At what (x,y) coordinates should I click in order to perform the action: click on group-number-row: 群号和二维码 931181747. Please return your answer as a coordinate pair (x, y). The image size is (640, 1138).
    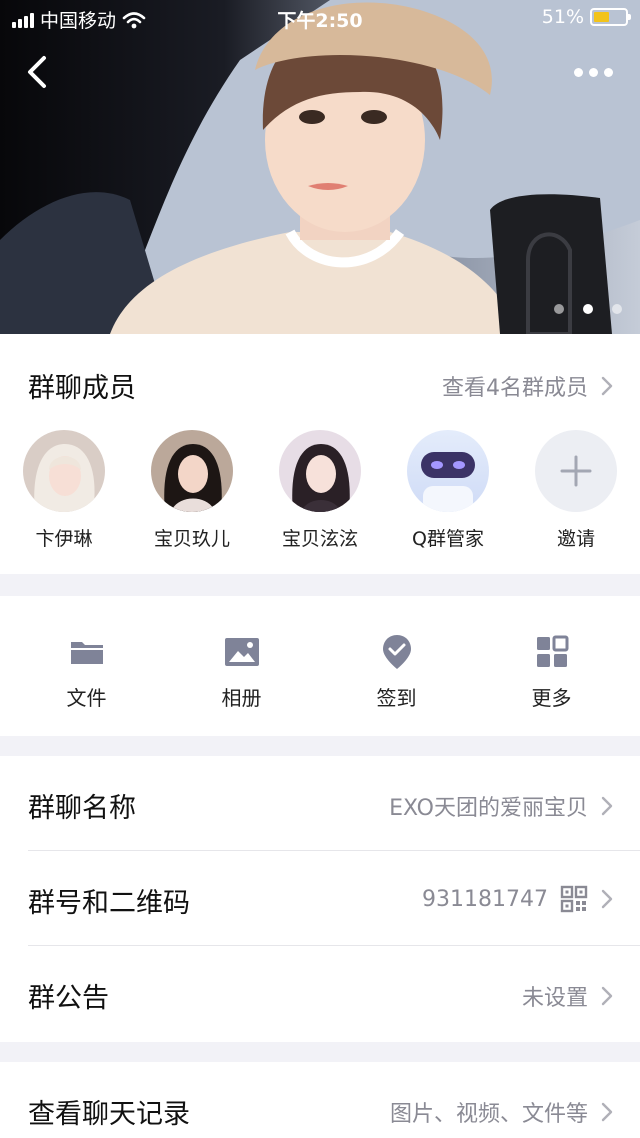
    Looking at the image, I should click on (320, 898).